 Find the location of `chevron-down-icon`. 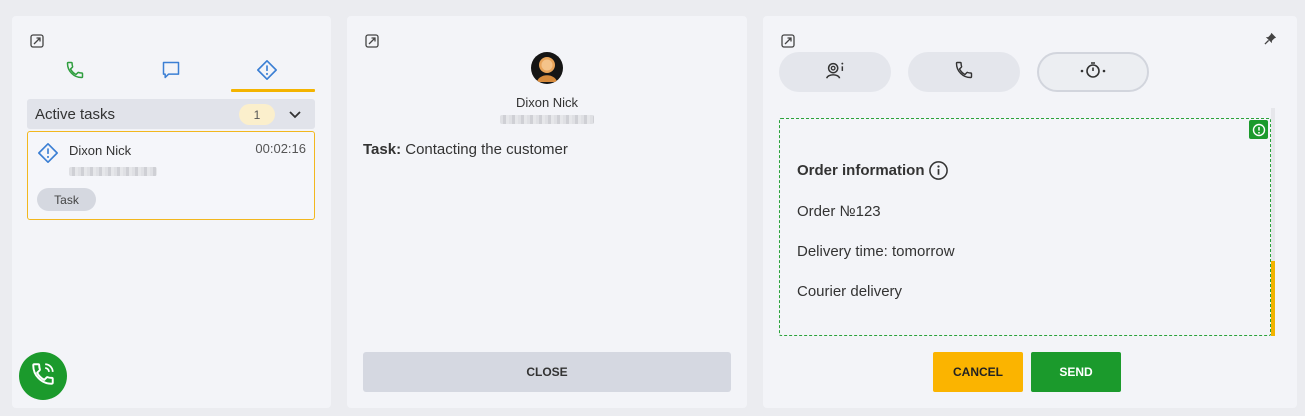

chevron-down-icon is located at coordinates (295, 114).